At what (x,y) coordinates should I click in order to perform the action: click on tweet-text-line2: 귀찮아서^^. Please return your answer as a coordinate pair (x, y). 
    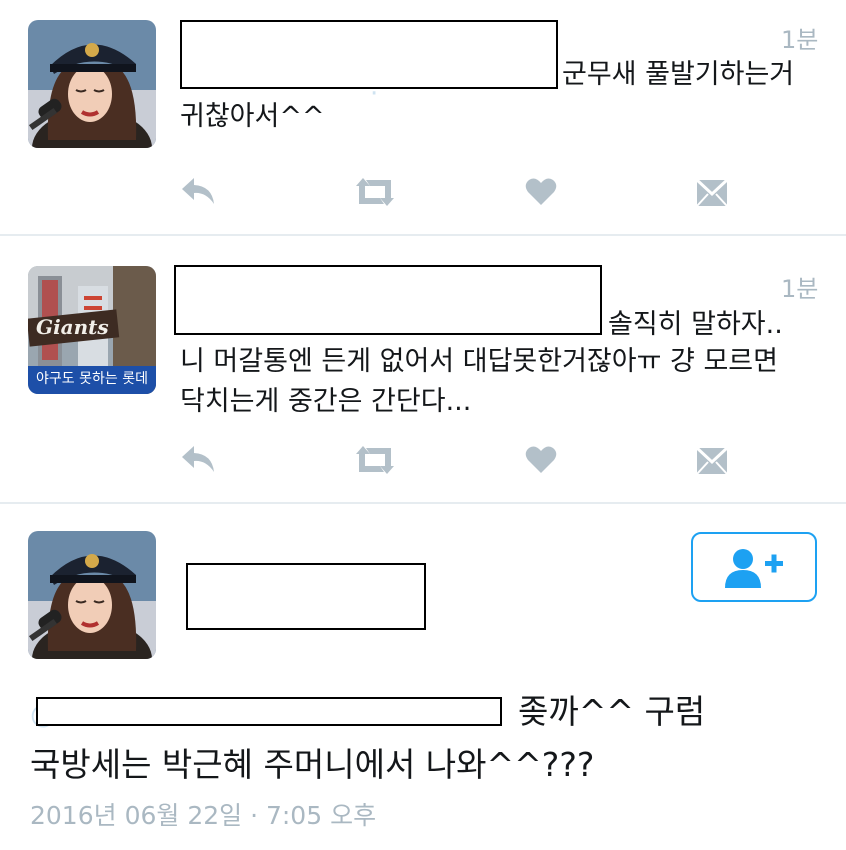
    Looking at the image, I should click on (252, 116).